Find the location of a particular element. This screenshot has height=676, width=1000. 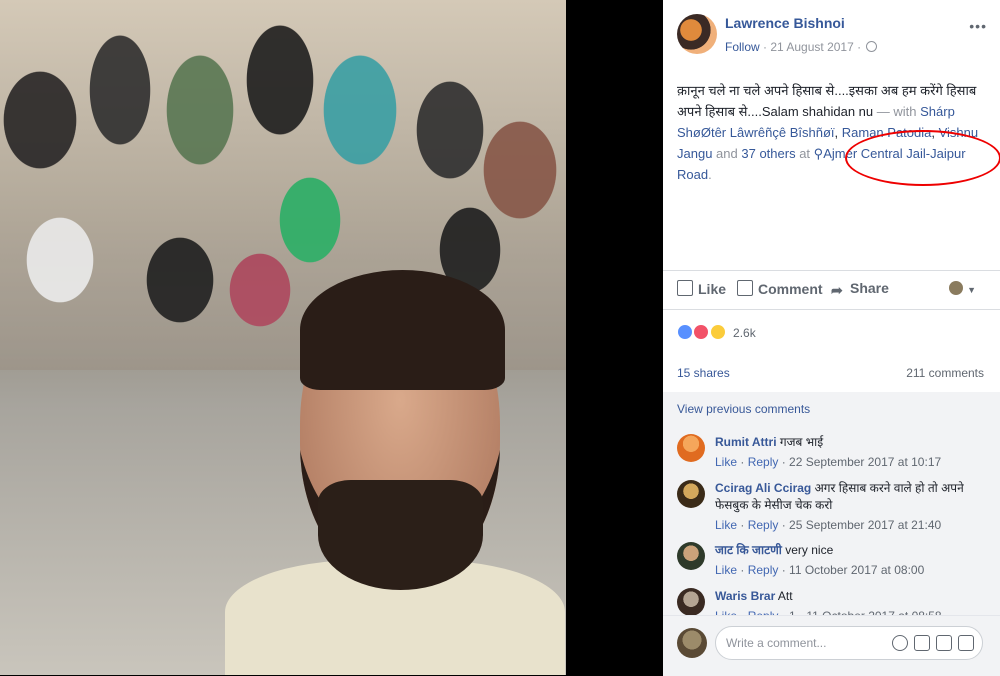

comment-button: Comment is located at coordinates (780, 288).